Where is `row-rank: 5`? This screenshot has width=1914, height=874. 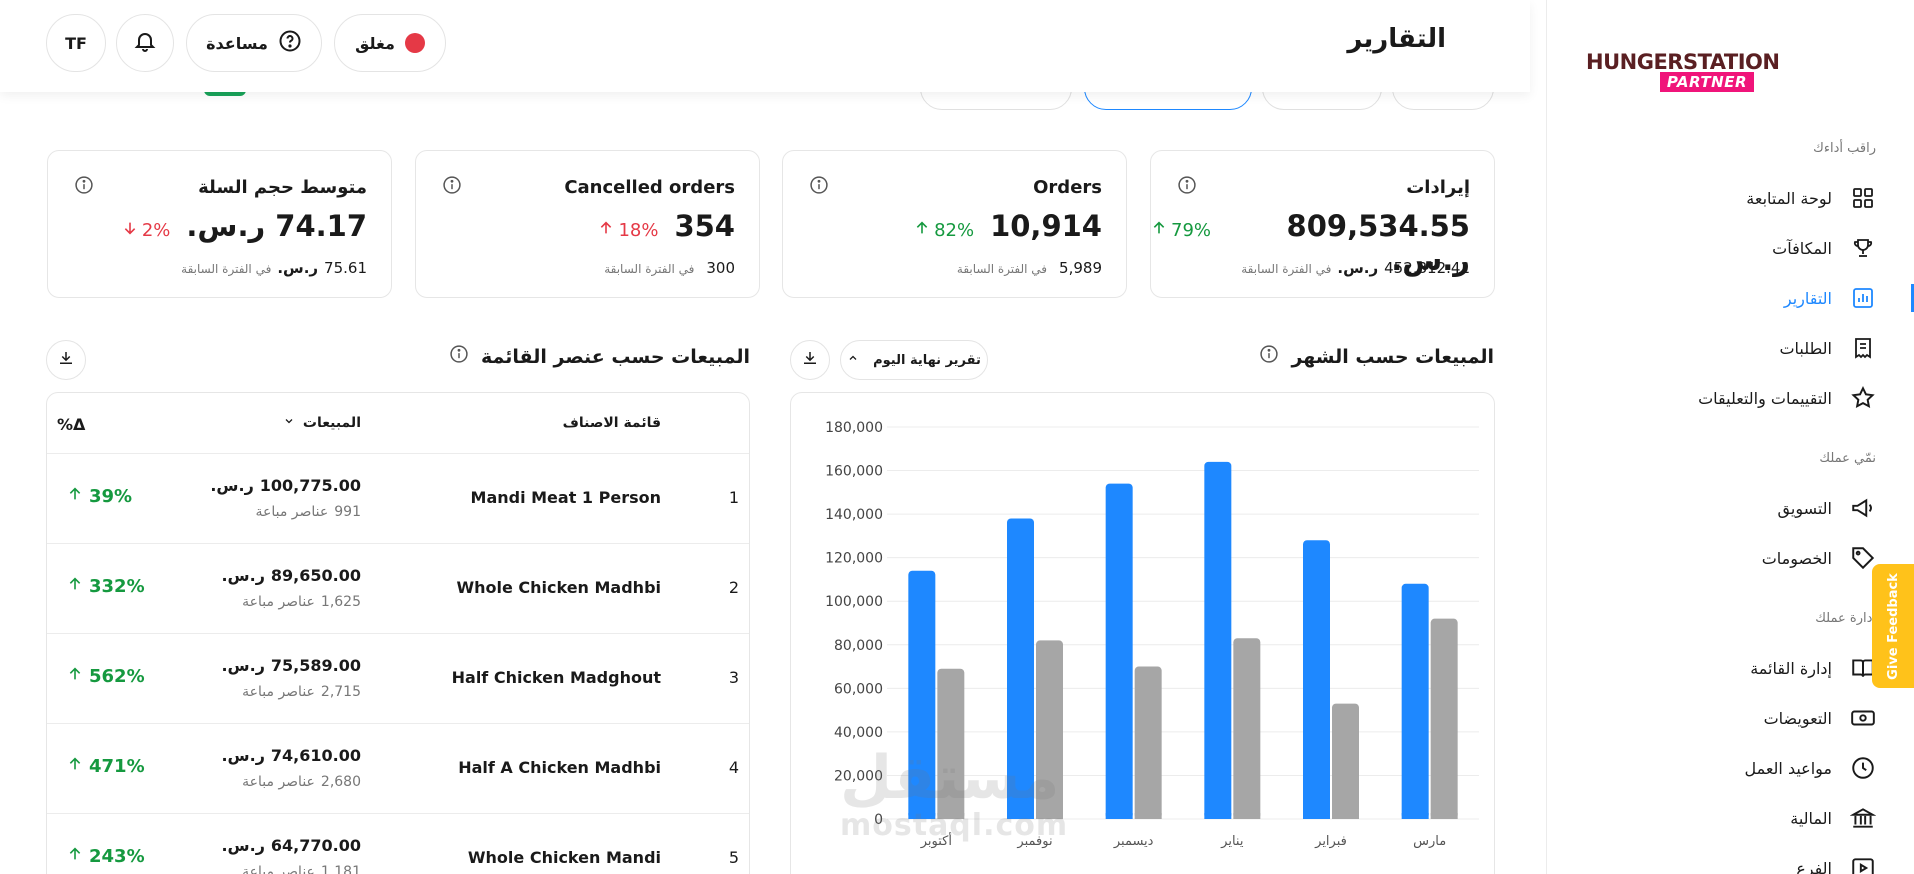 row-rank: 5 is located at coordinates (733, 857).